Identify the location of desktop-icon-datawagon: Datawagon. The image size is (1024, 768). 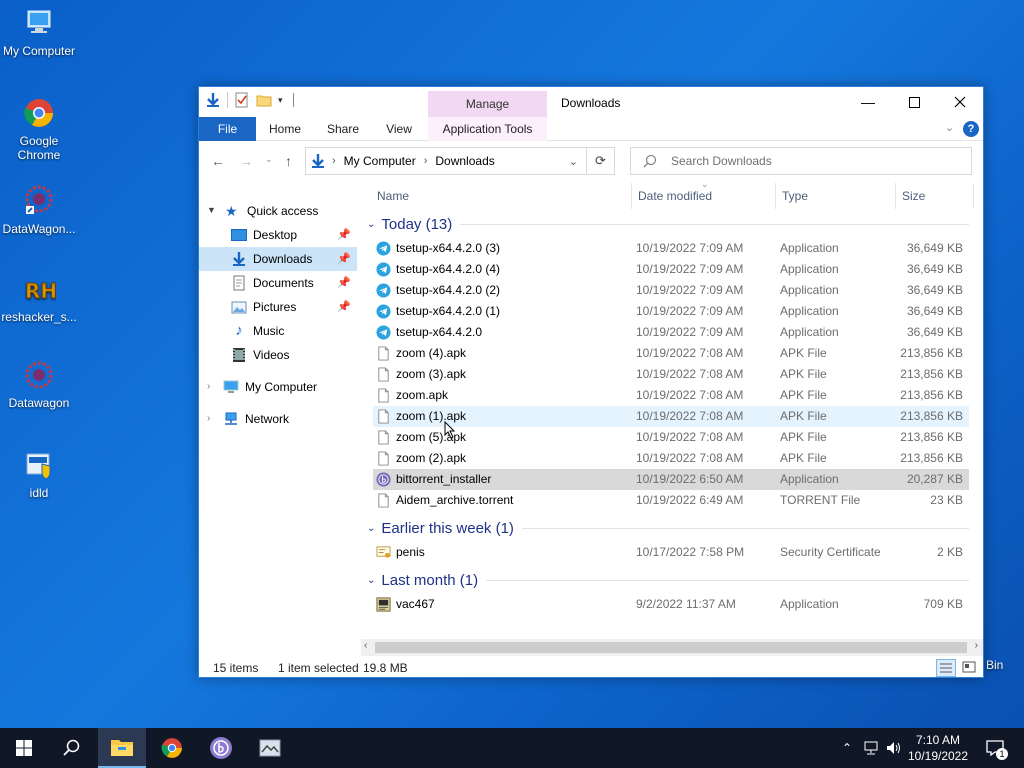
(39, 384).